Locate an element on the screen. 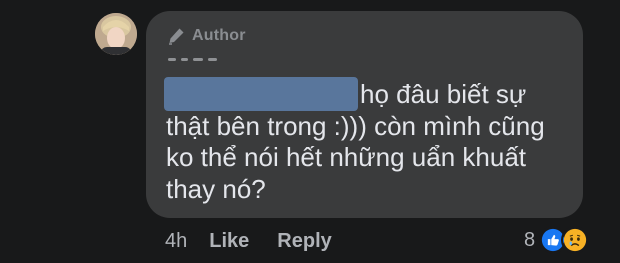  reaction-summary: 8 is located at coordinates (557, 240).